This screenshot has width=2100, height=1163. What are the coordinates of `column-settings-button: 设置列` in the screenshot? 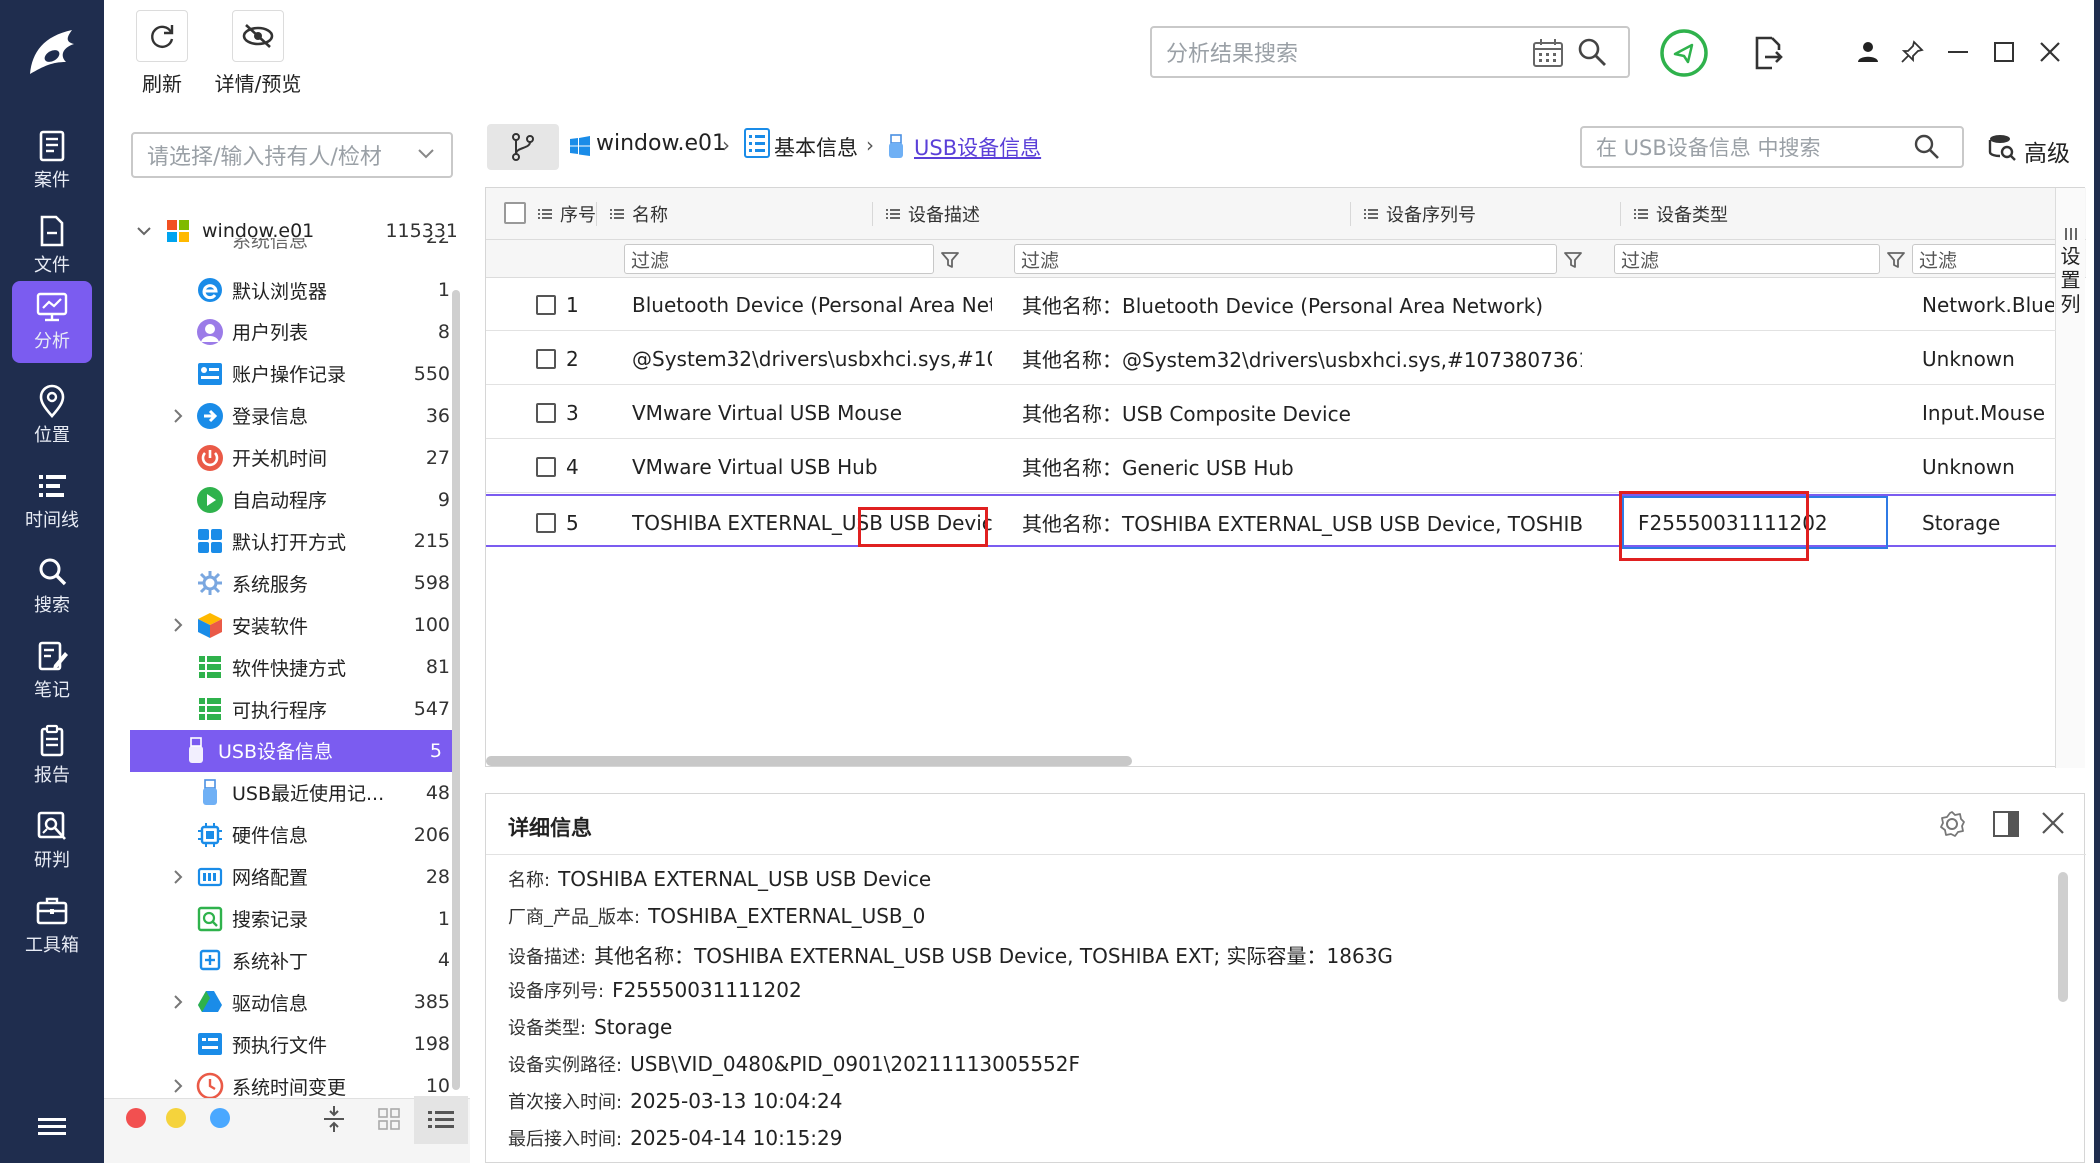 It's located at (2070, 478).